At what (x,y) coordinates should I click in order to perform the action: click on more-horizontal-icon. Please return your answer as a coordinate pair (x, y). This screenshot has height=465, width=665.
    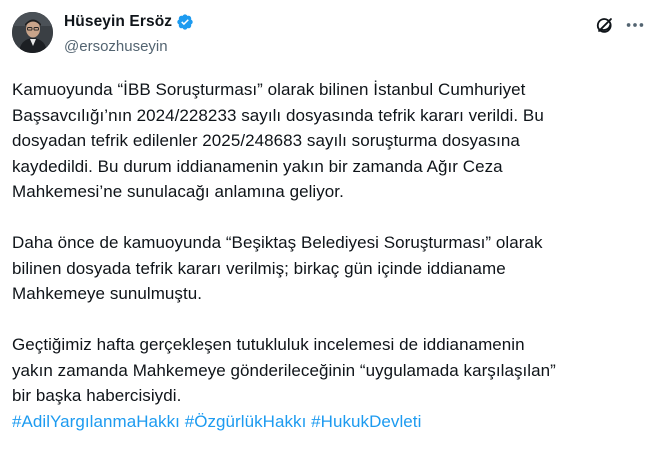
    Looking at the image, I should click on (635, 25).